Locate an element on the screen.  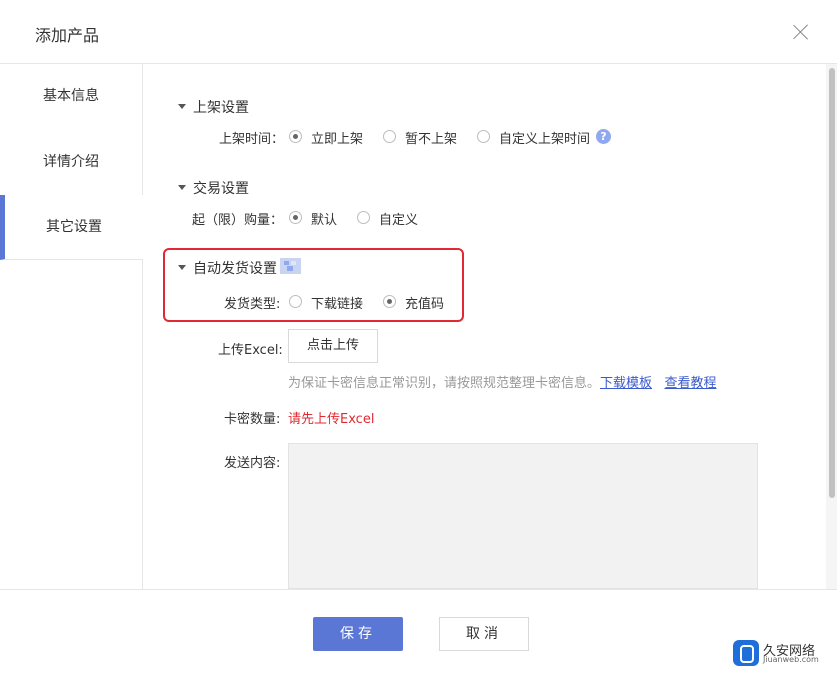
upload-hint: 为保证卡密信息正常识别，请按照规范整理卡密信息。下载模板 查看教程 is located at coordinates (502, 381).